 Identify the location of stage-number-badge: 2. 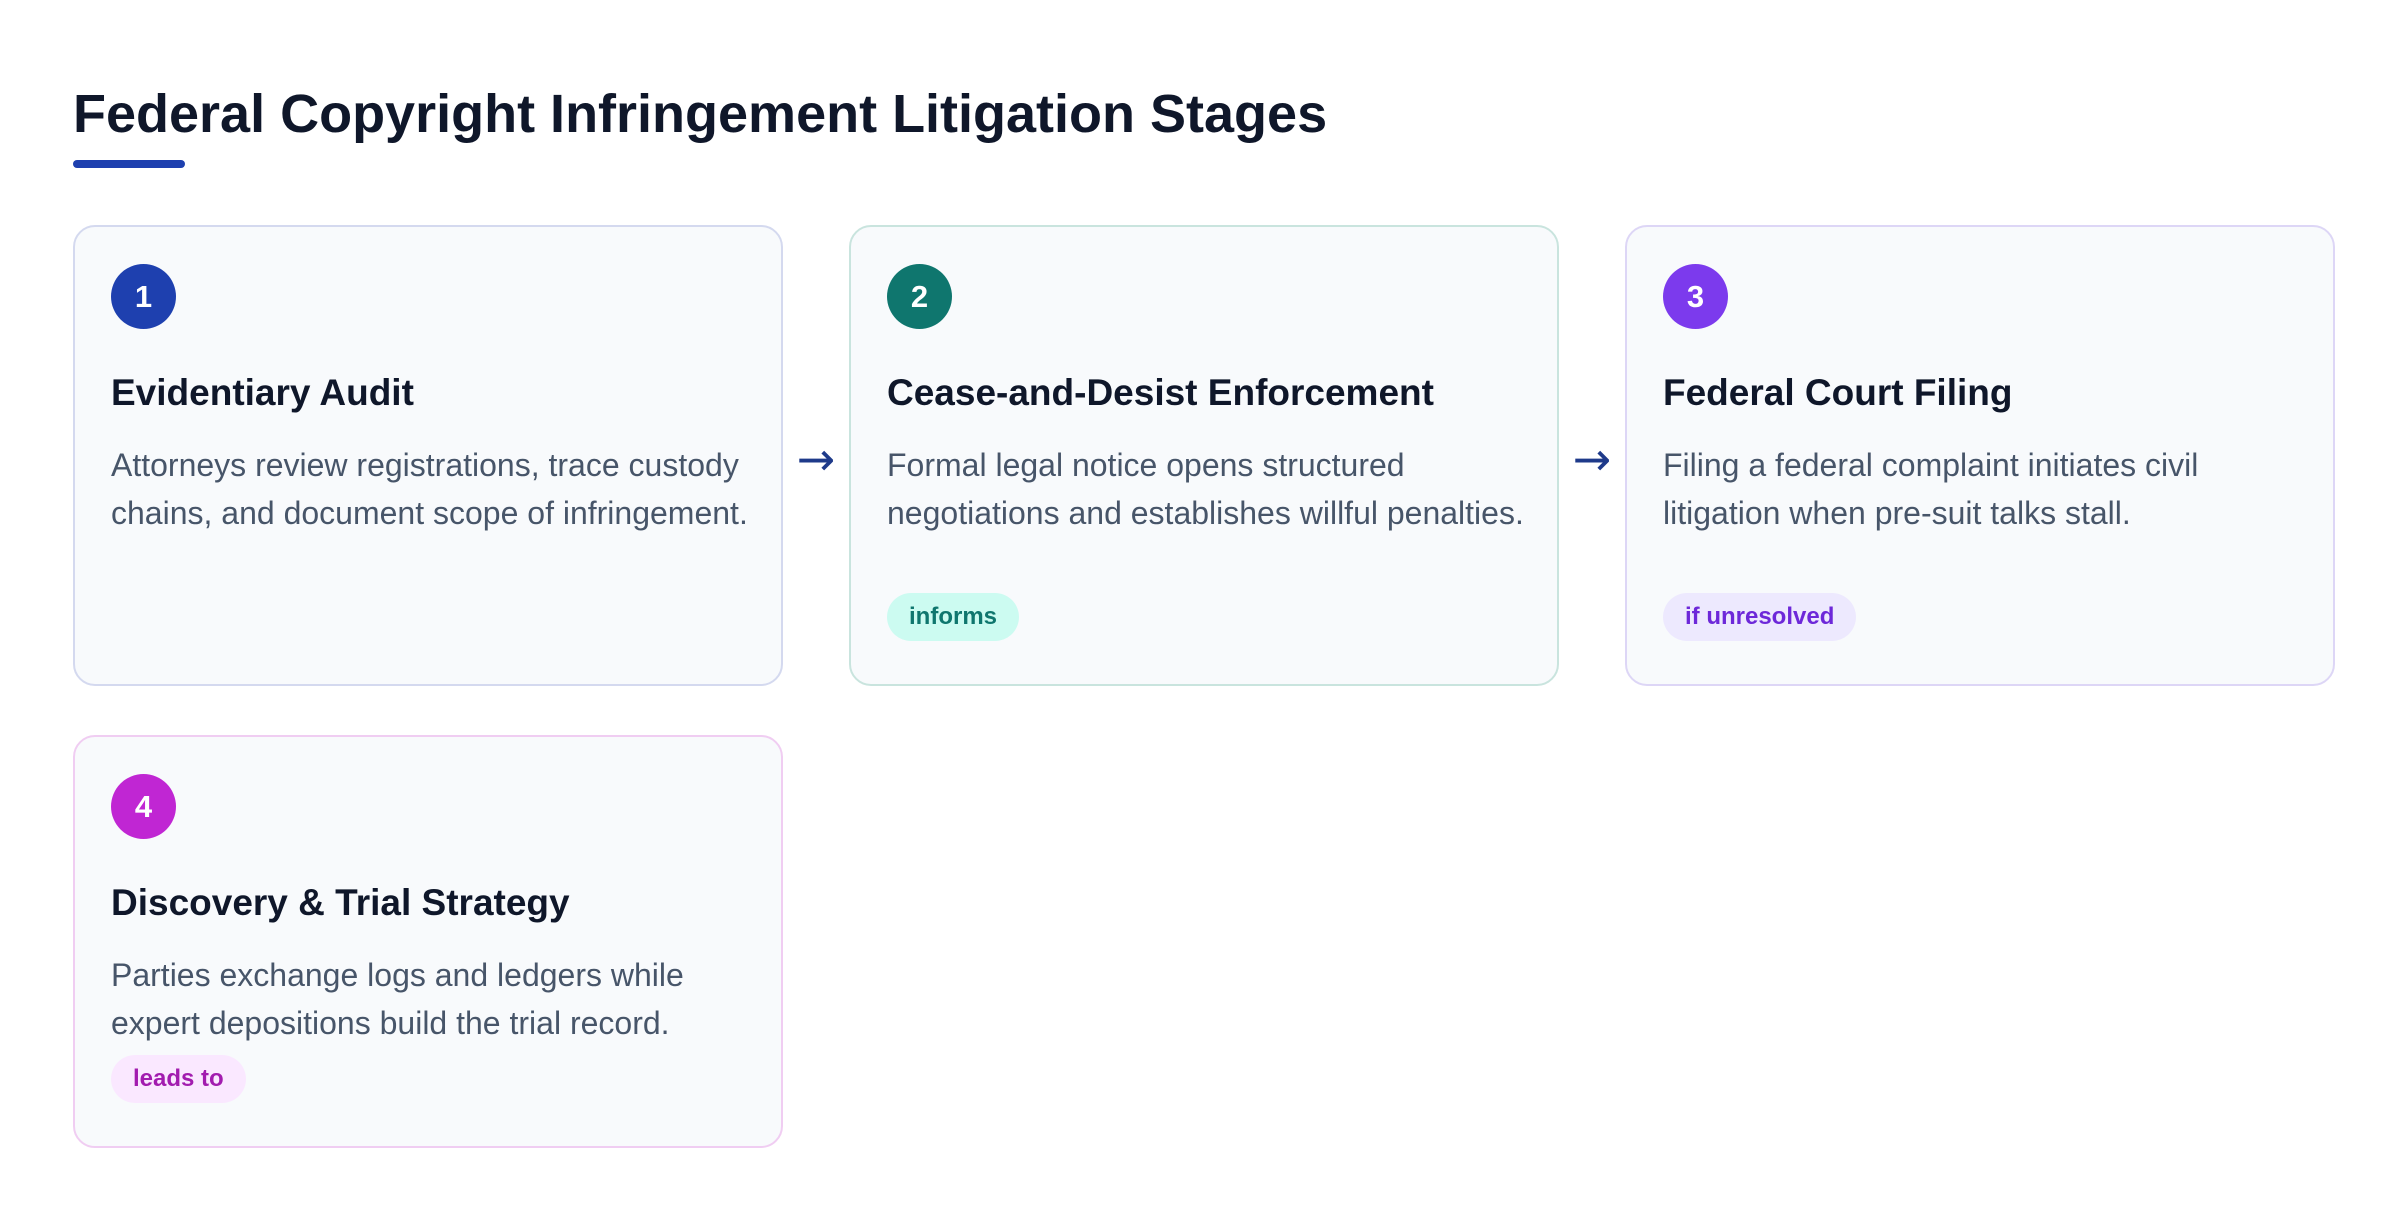
(919, 296).